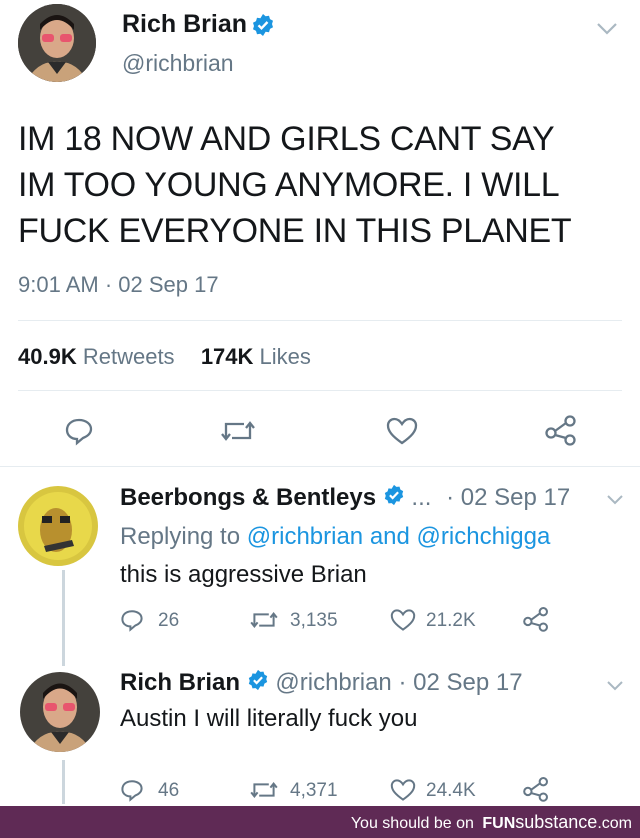  What do you see at coordinates (168, 621) in the screenshot?
I see `reply-count: 26` at bounding box center [168, 621].